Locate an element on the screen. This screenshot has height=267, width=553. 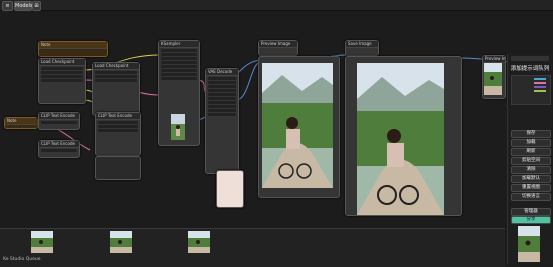
panel-preview-image is located at coordinates (529, 244).